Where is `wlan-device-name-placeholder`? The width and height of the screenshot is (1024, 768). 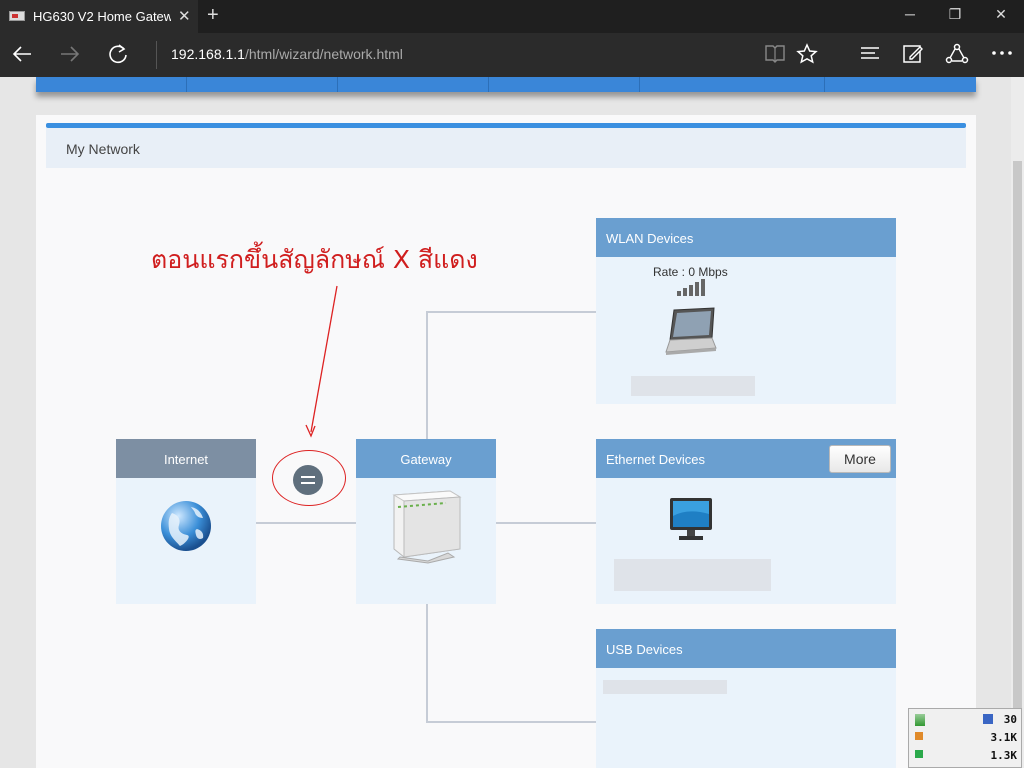 wlan-device-name-placeholder is located at coordinates (693, 386).